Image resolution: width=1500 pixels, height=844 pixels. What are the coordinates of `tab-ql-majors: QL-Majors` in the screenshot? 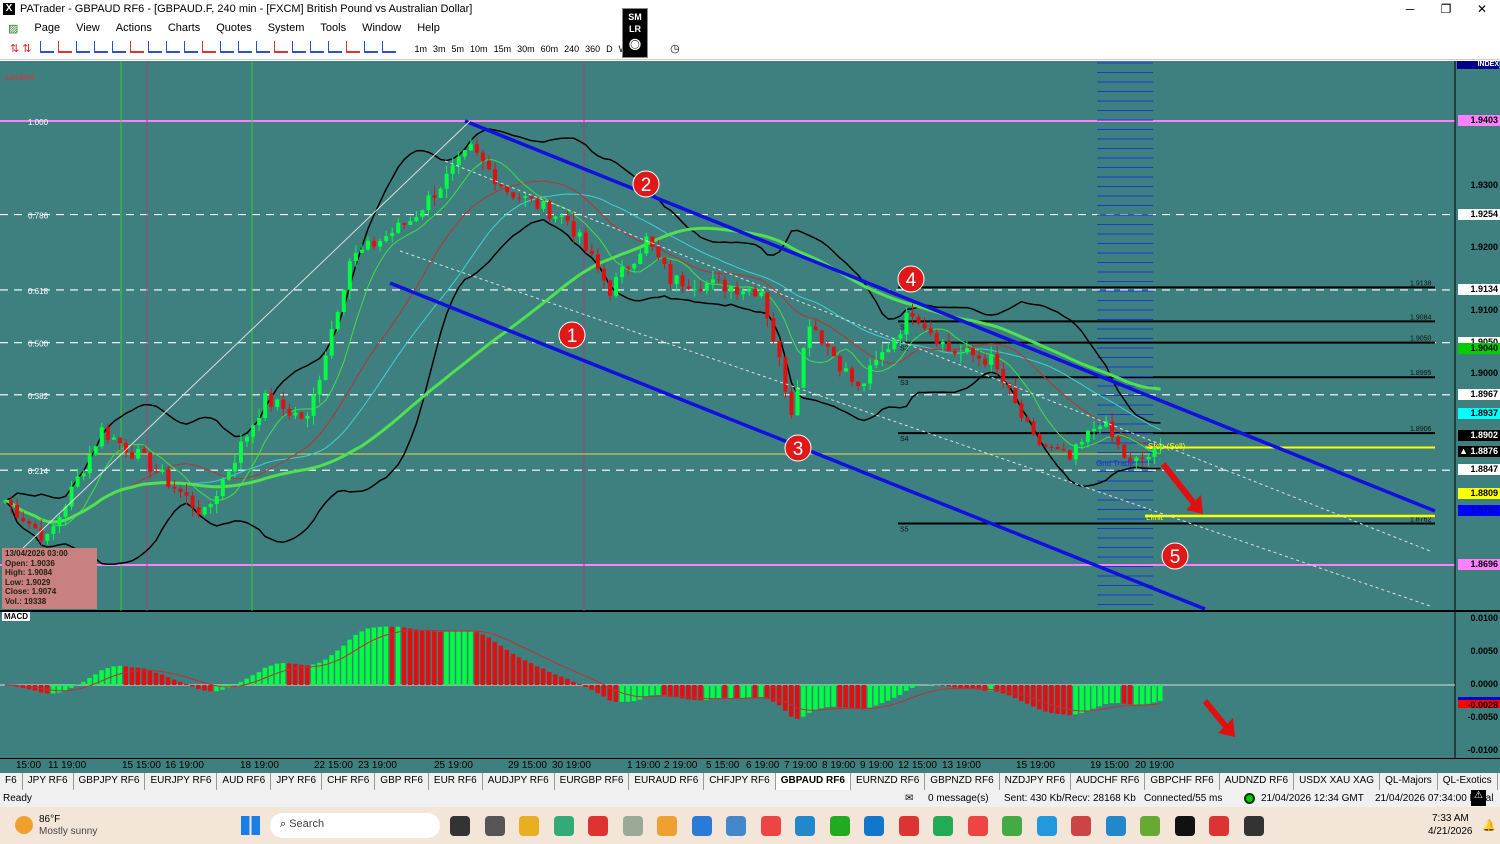 It's located at (1409, 781).